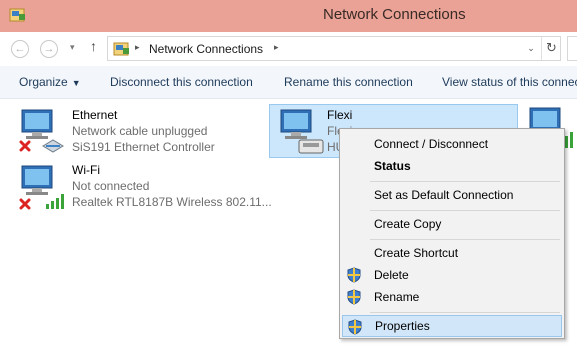 This screenshot has width=577, height=351. I want to click on up-arrow-icon: ↑, so click(93, 46).